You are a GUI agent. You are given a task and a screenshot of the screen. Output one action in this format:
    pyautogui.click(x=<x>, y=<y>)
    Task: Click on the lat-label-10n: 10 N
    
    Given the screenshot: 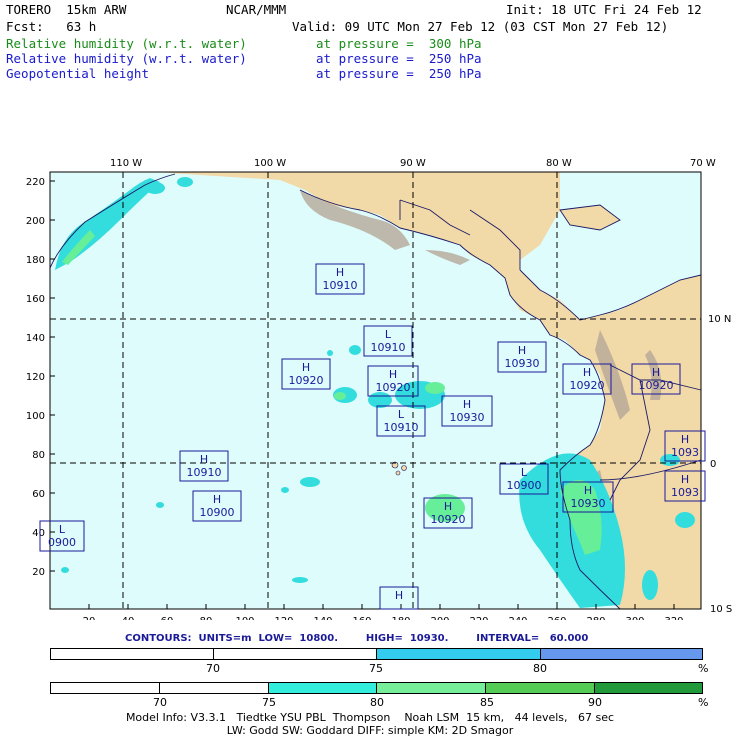 What is the action you would take?
    pyautogui.click(x=719, y=319)
    